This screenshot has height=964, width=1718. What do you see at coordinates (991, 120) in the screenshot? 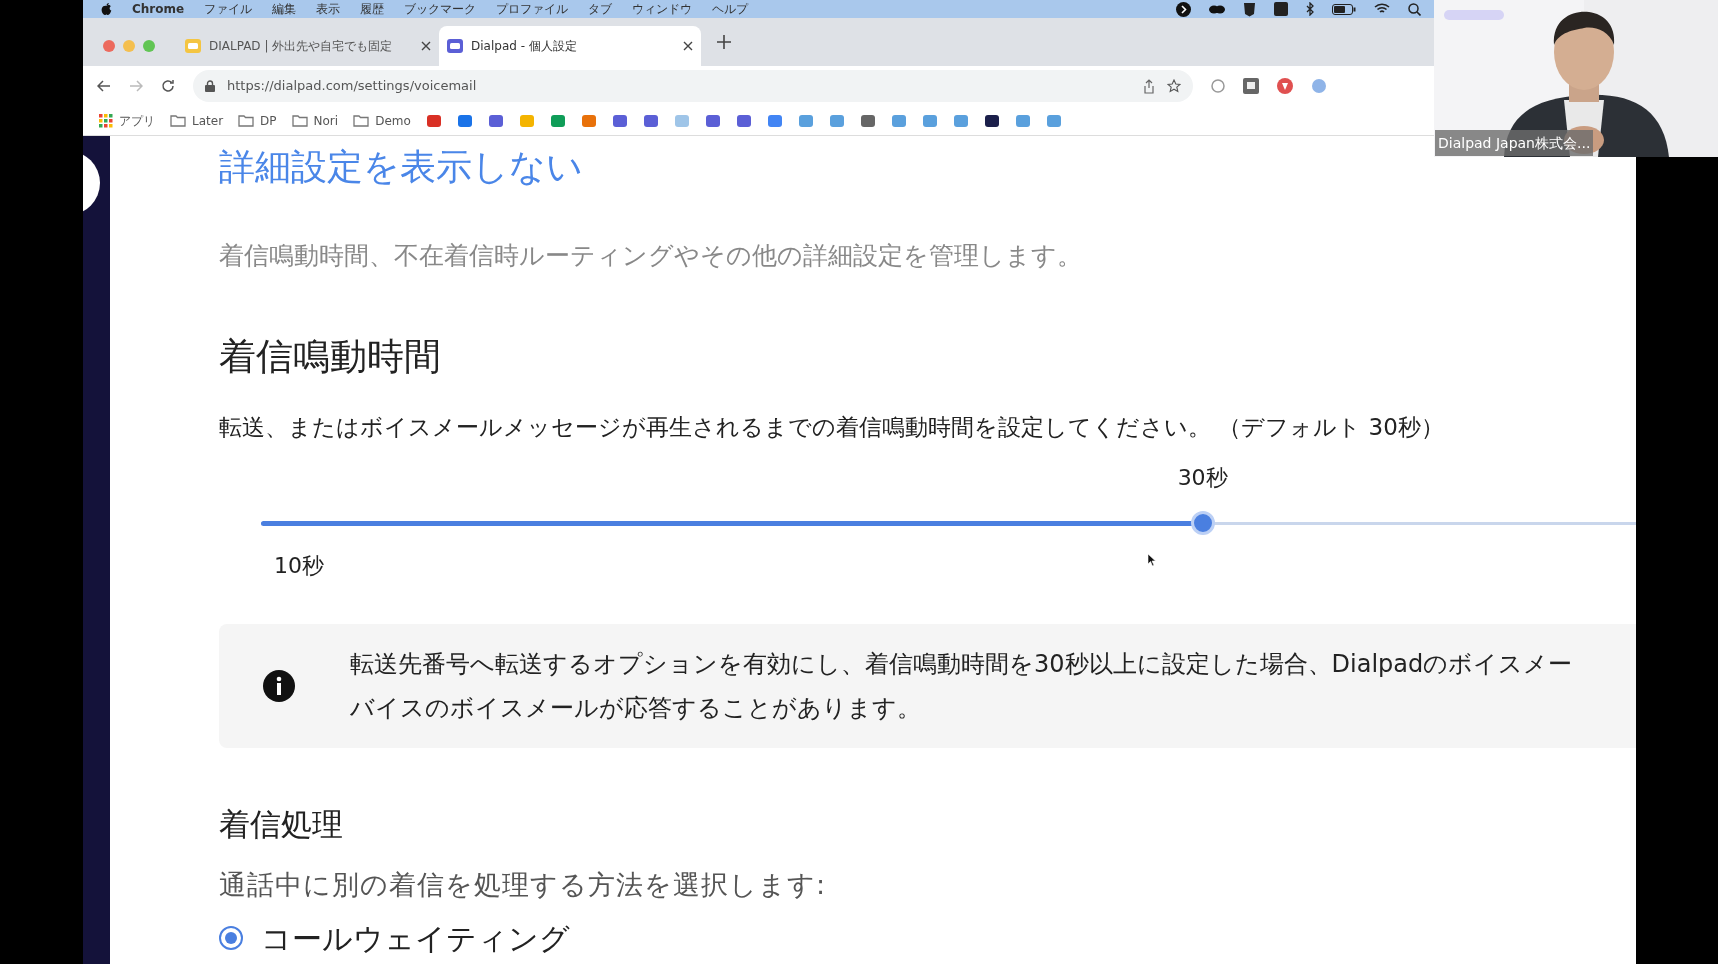
I see `bookmark-icon` at bounding box center [991, 120].